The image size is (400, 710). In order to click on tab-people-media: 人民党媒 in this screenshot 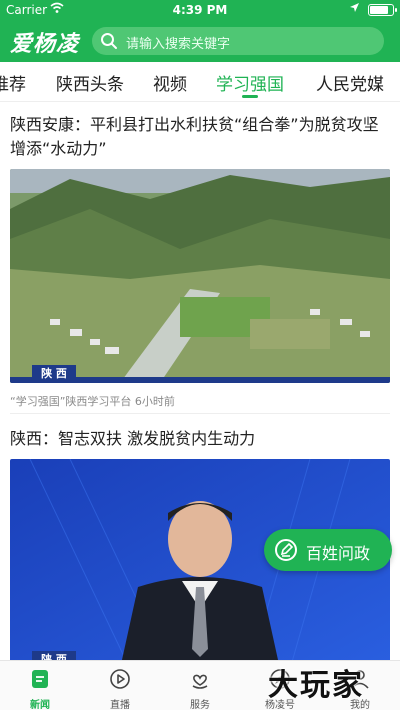, I will do `click(350, 82)`.